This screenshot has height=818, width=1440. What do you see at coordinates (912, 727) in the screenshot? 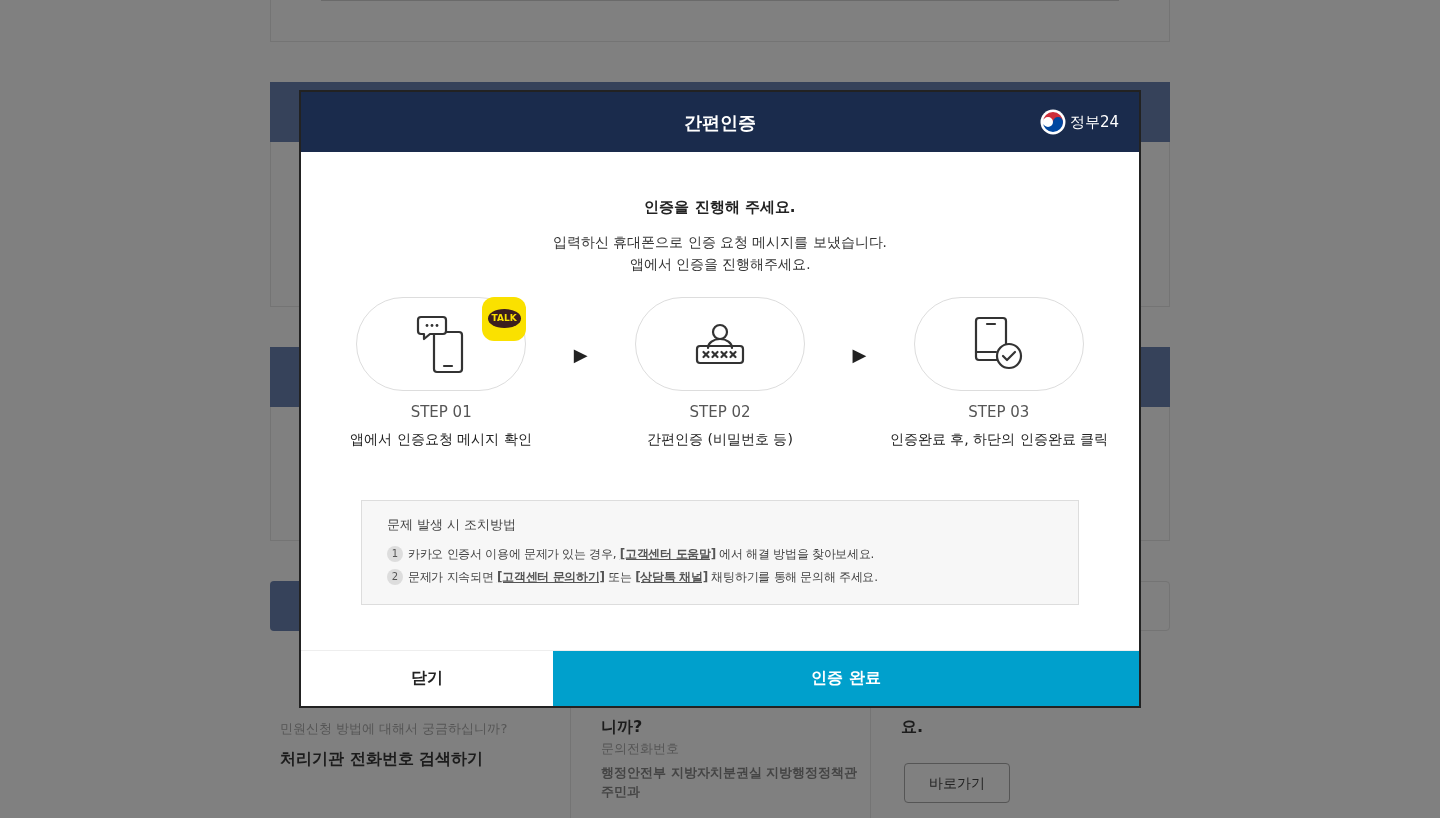
I see `question-text: 요.` at bounding box center [912, 727].